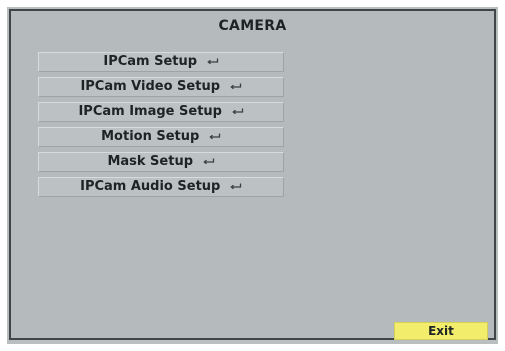  I want to click on menu-item-motion-setup: Motion Setup, so click(161, 137).